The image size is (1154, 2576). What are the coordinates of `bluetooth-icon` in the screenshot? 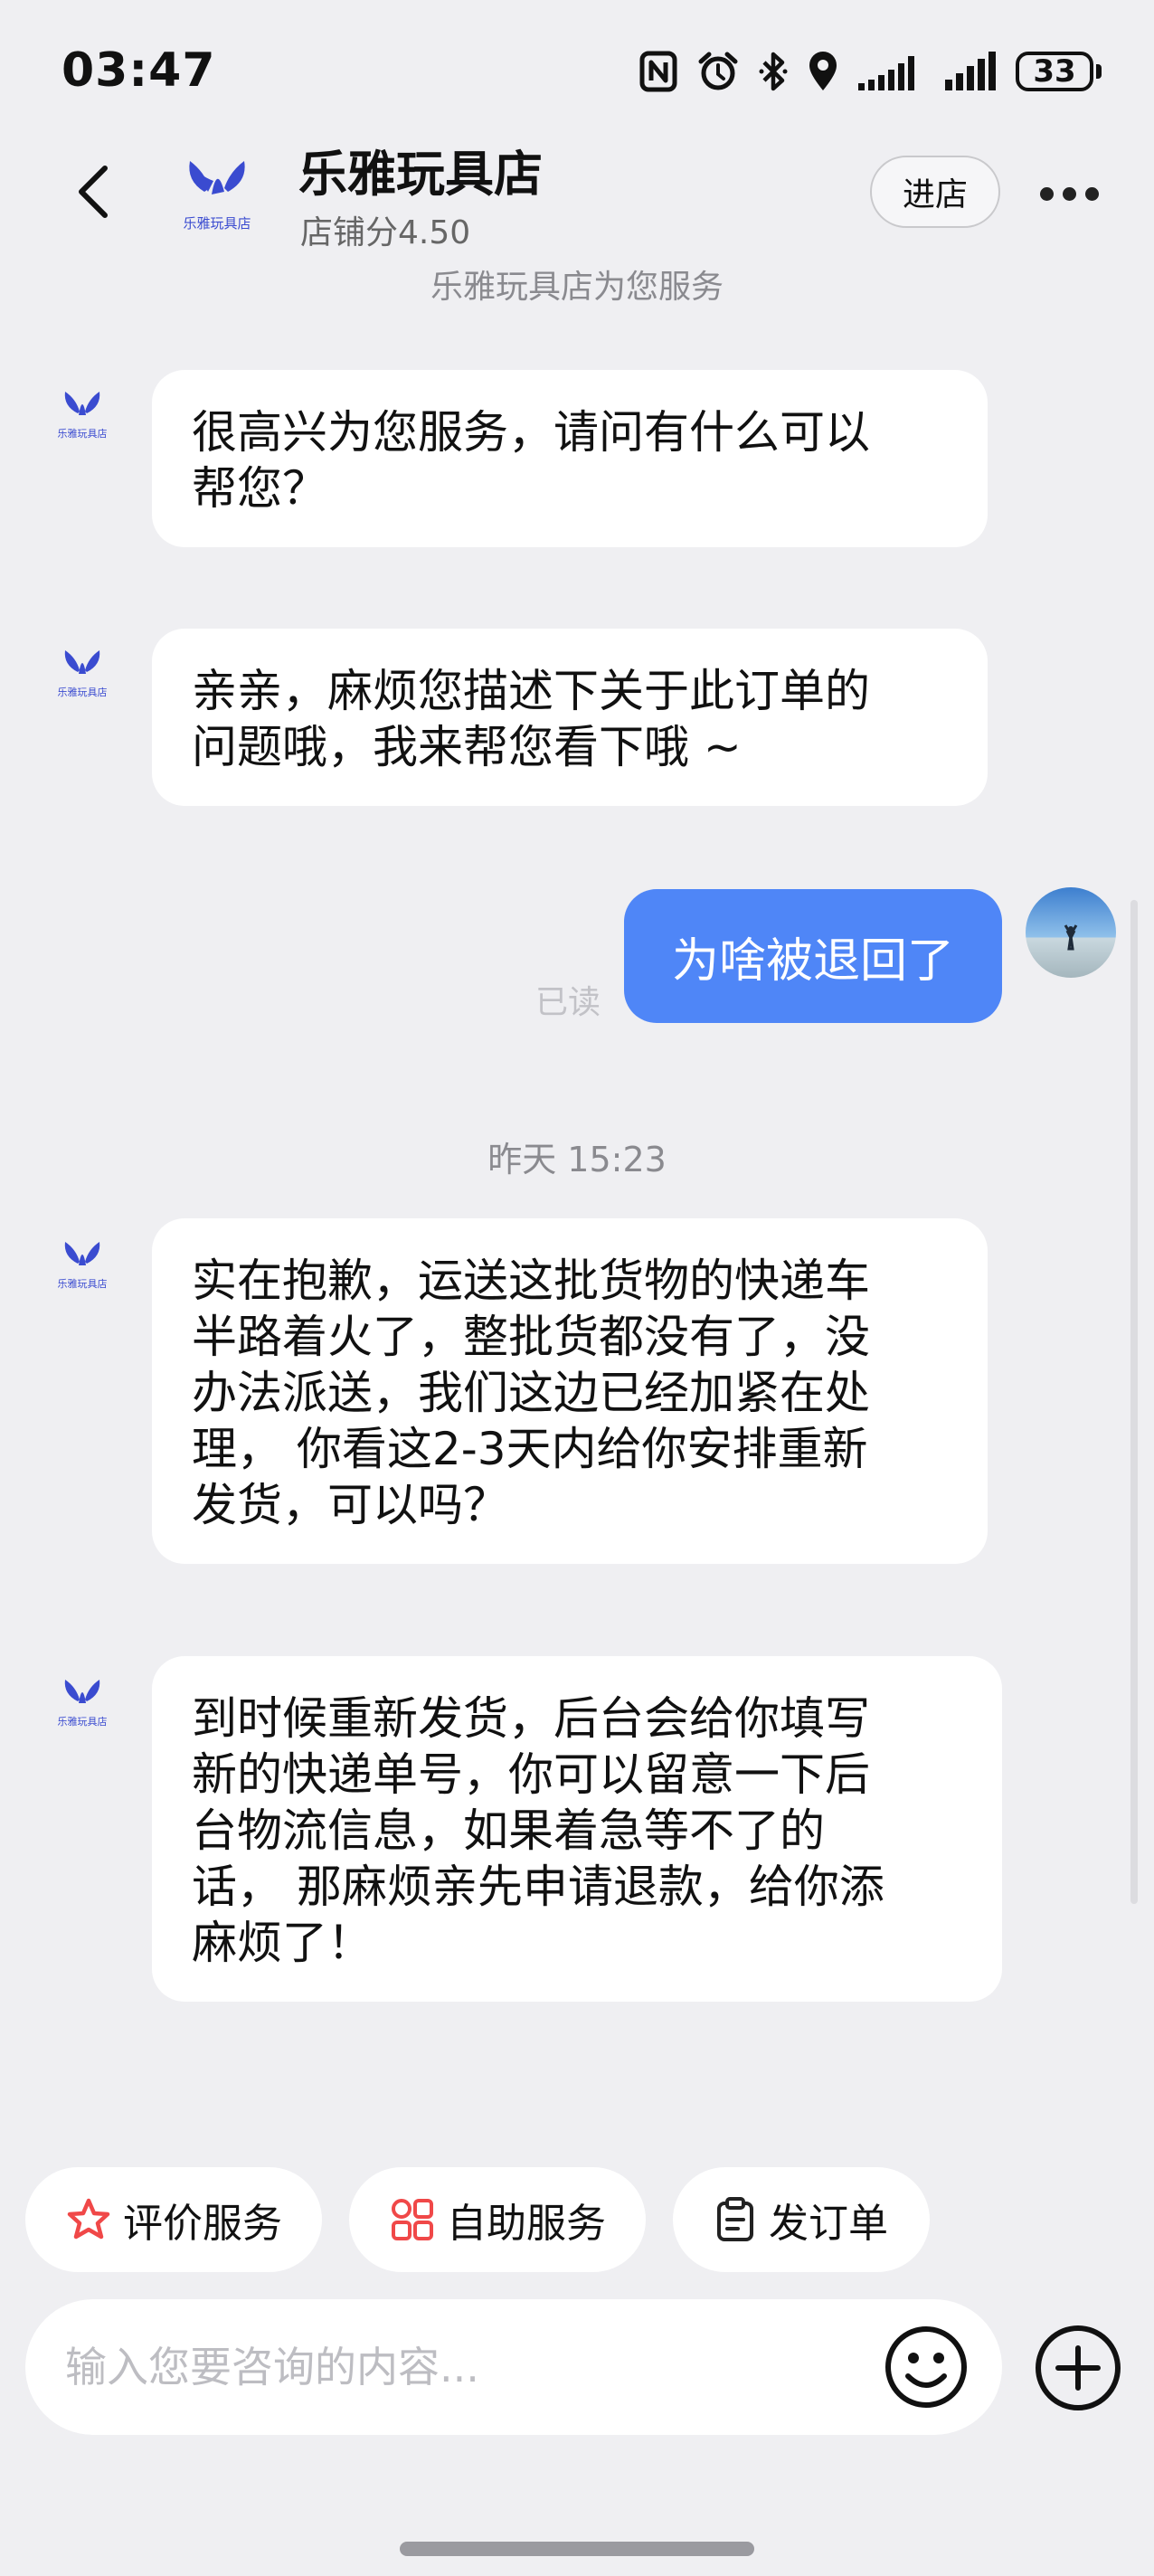 It's located at (773, 72).